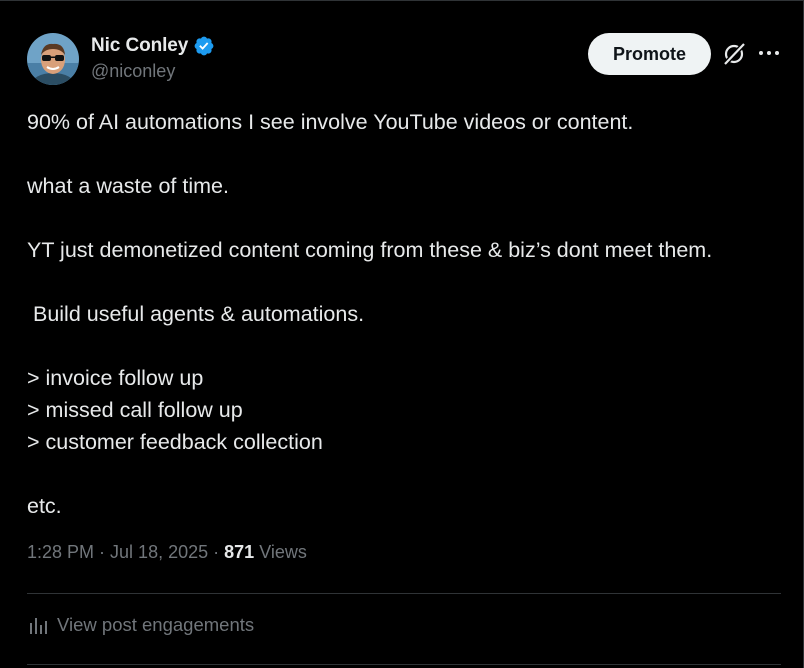  Describe the element at coordinates (159, 552) in the screenshot. I see `post-date: Jul 18, 2025` at that location.